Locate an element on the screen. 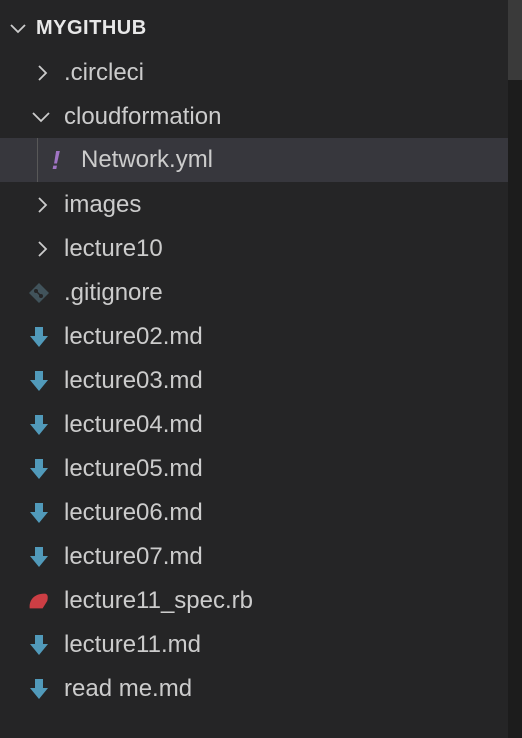 This screenshot has height=738, width=522. explorer-section-title: MYGITHUB is located at coordinates (91, 27).